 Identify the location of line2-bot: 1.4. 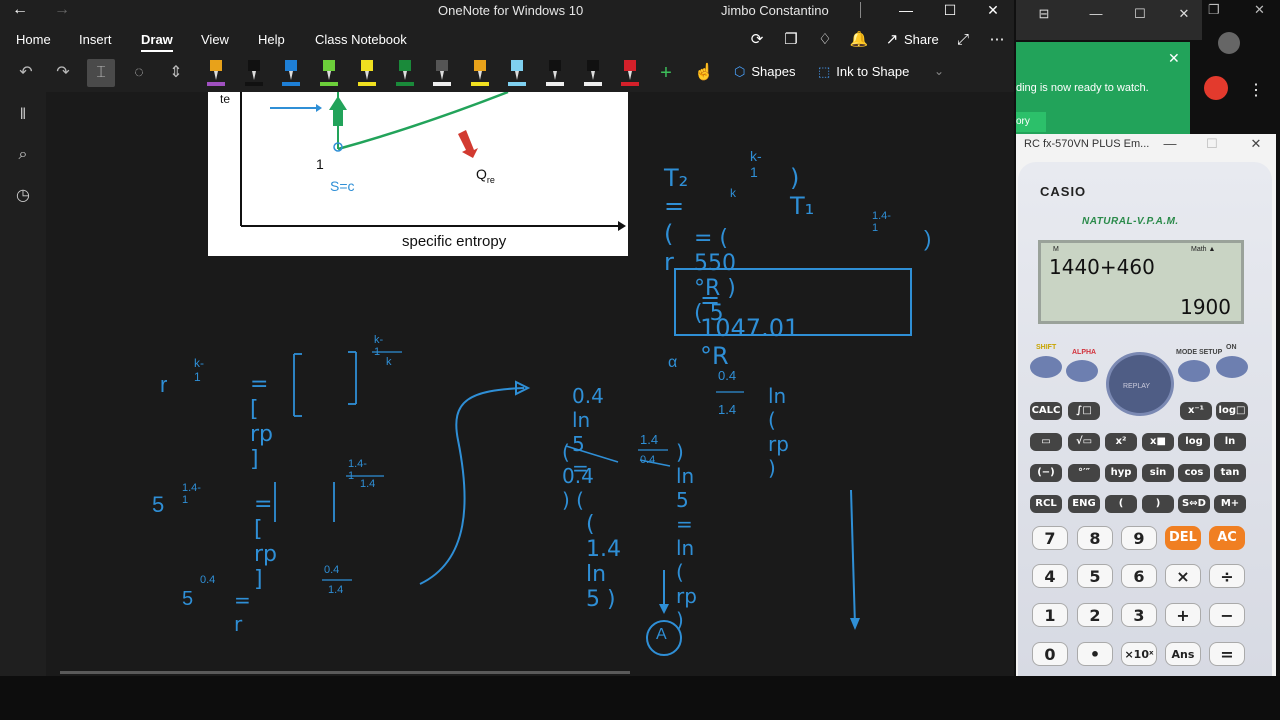
(368, 484).